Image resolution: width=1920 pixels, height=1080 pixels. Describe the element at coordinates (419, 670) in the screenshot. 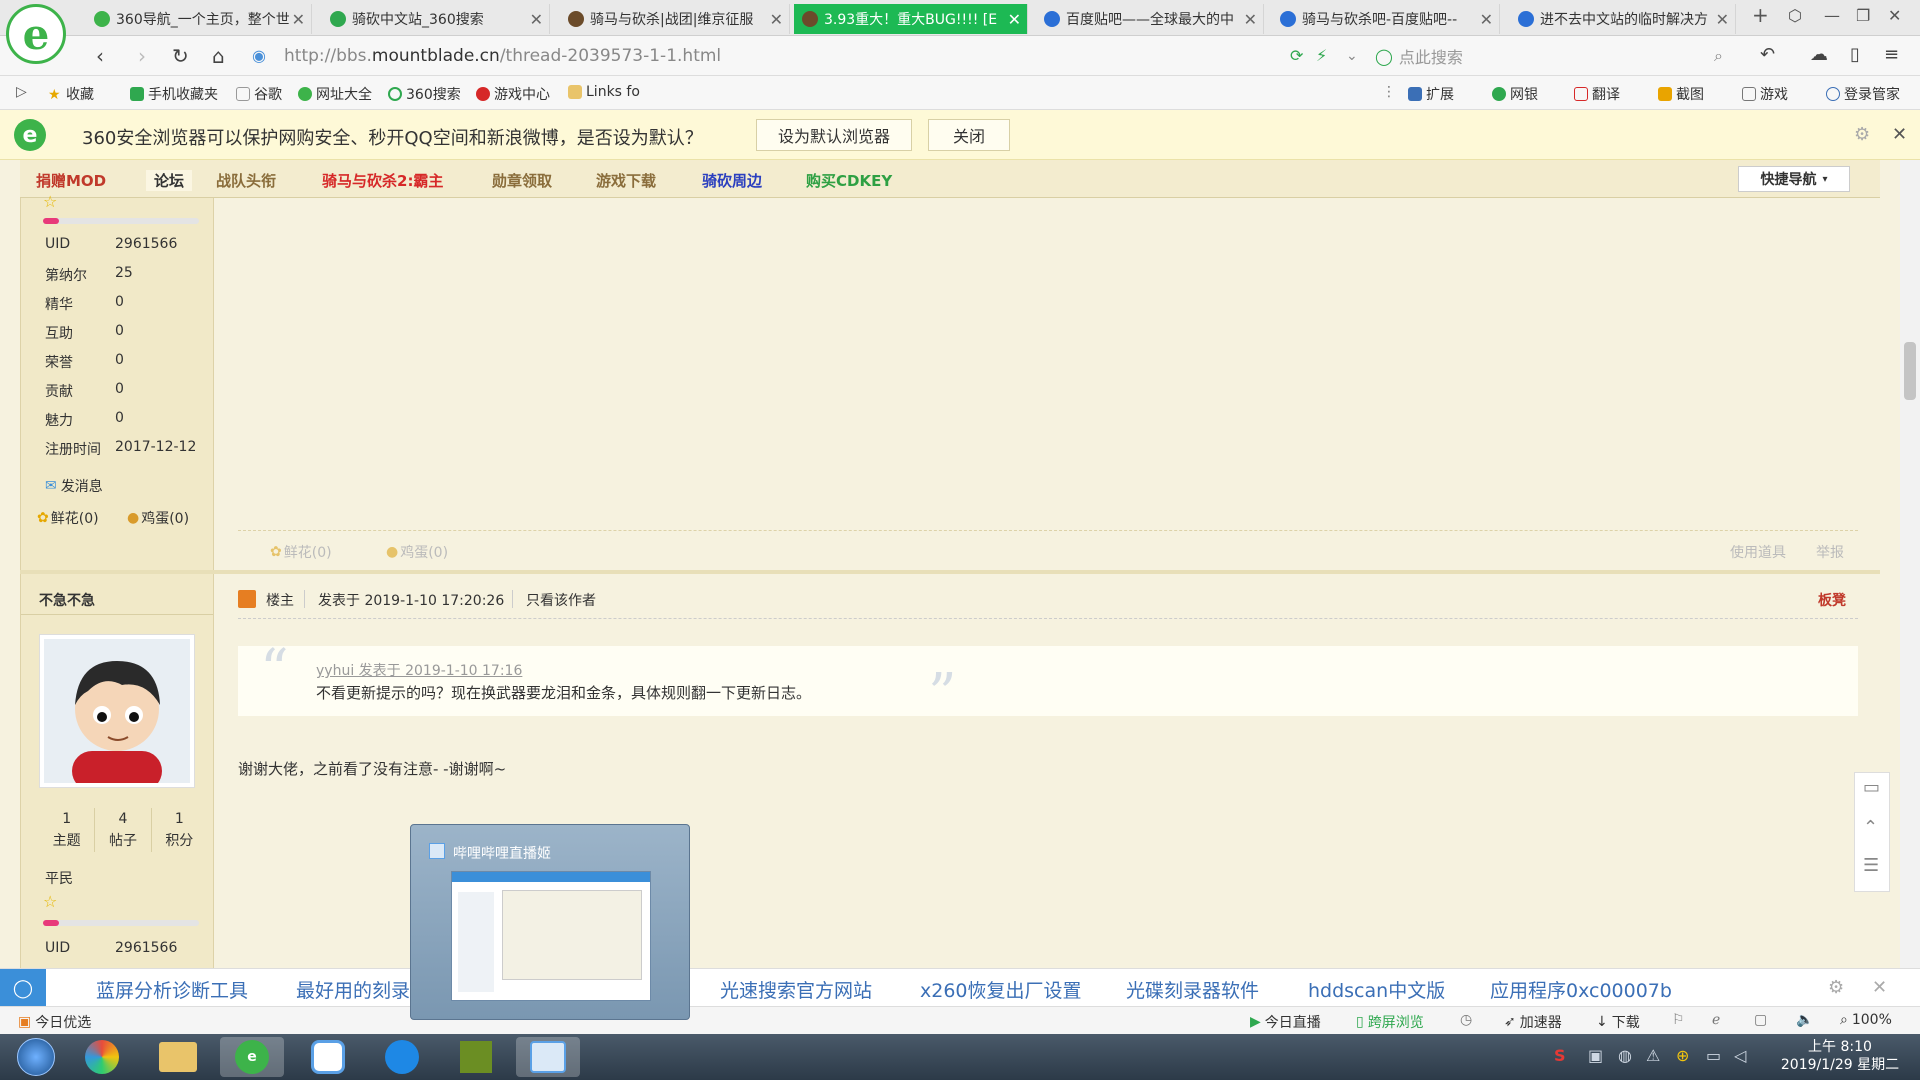

I see `quote-meta: yyhui 发表于 2019-1-10 17:16` at that location.